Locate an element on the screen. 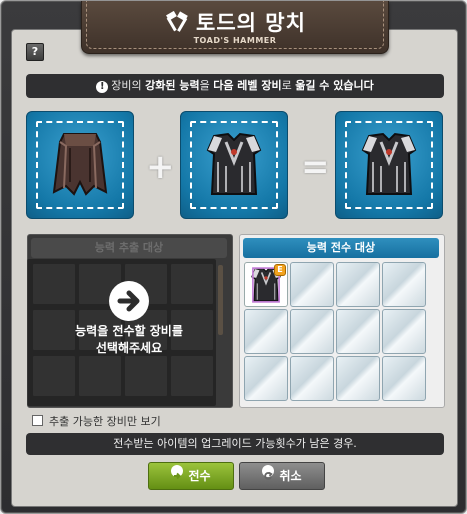 Image resolution: width=467 pixels, height=514 pixels. equipped-badge: E is located at coordinates (280, 270).